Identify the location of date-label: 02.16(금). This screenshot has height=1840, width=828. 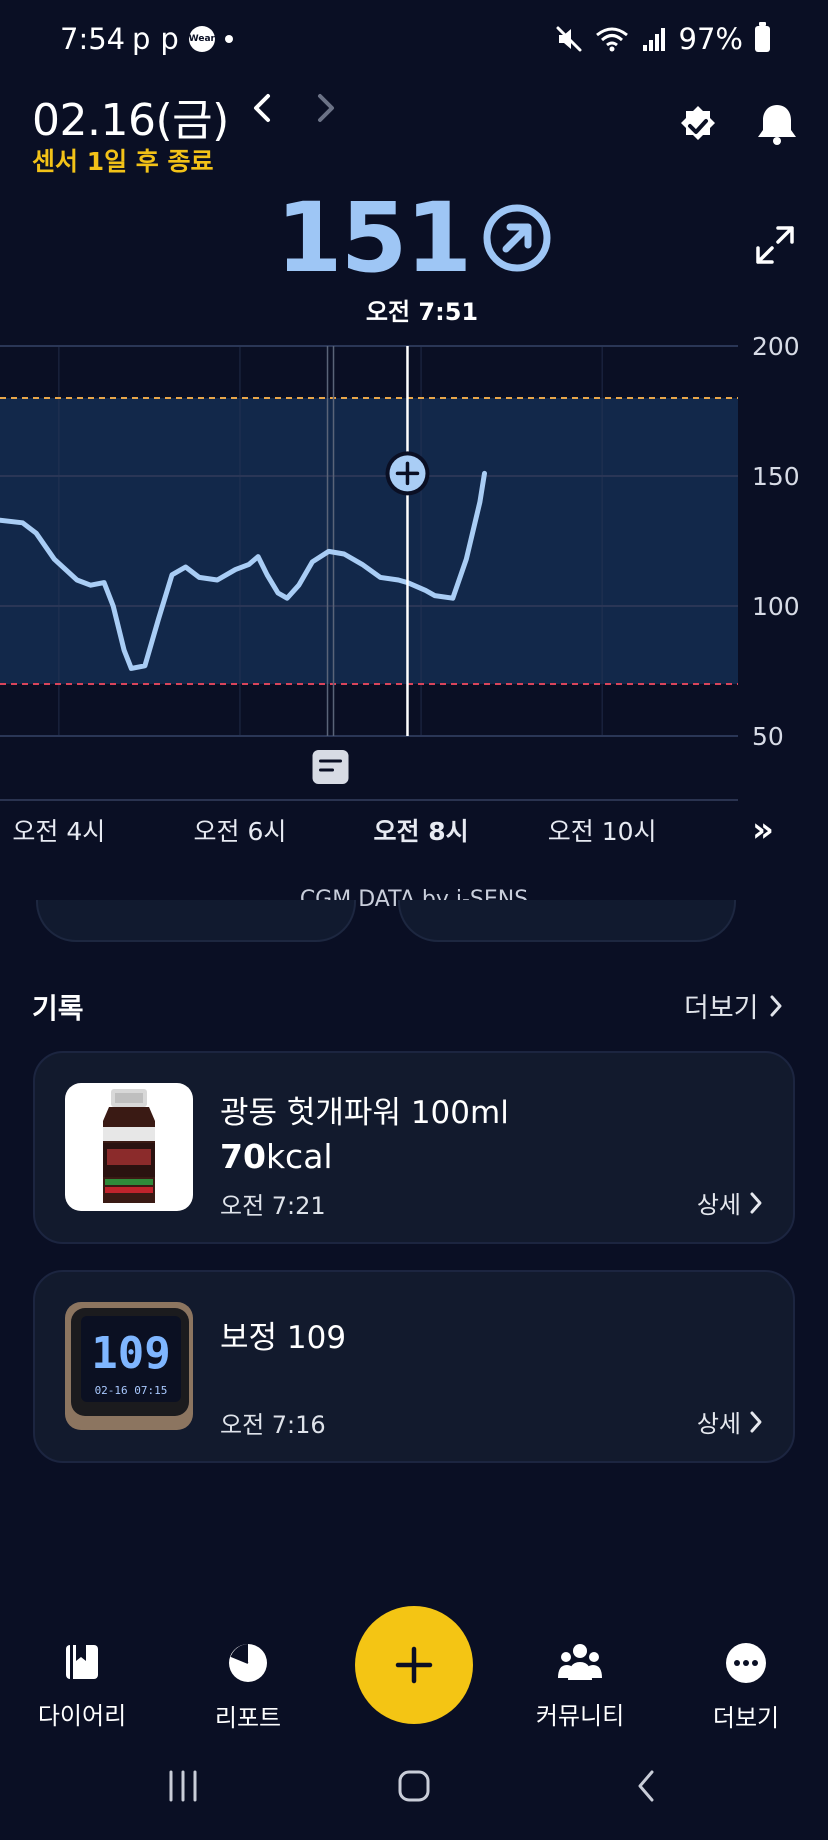
(130, 116).